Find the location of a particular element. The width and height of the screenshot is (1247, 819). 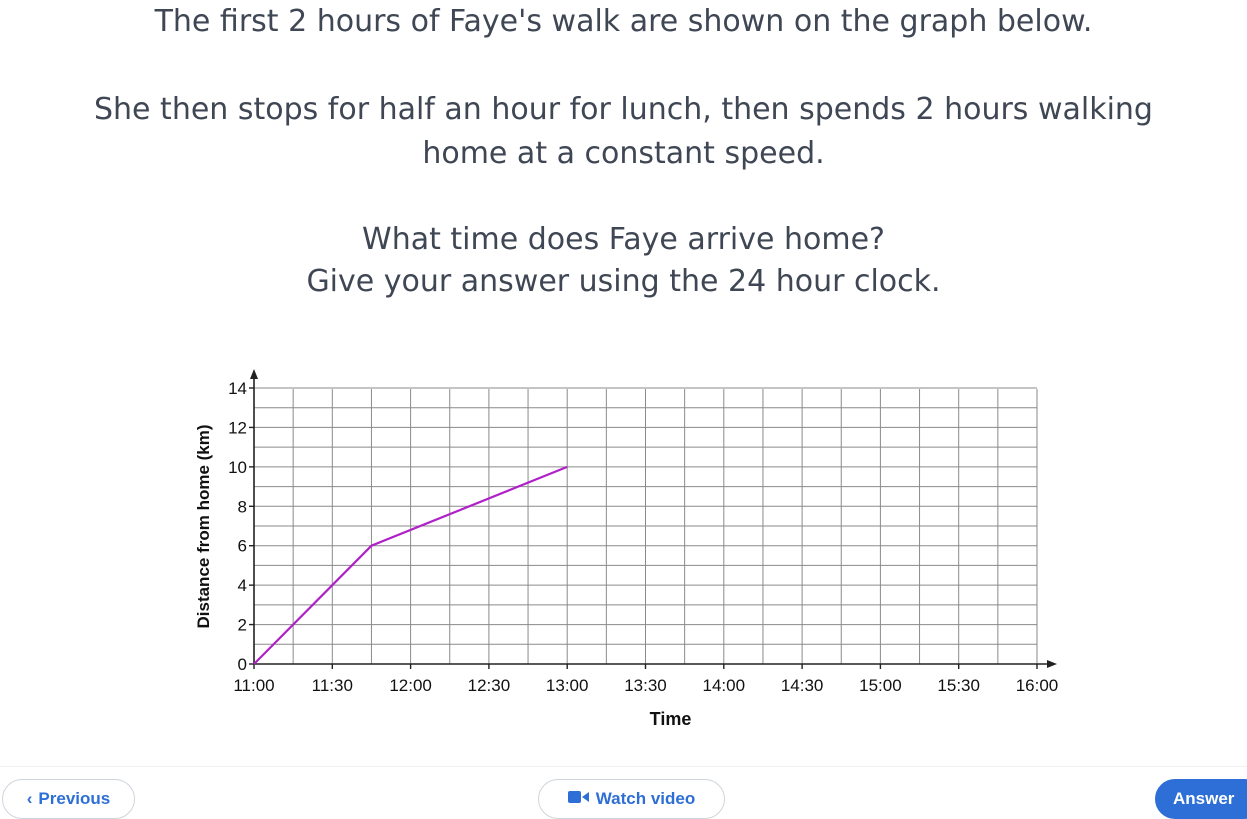

answer-label: Answer is located at coordinates (1203, 799).